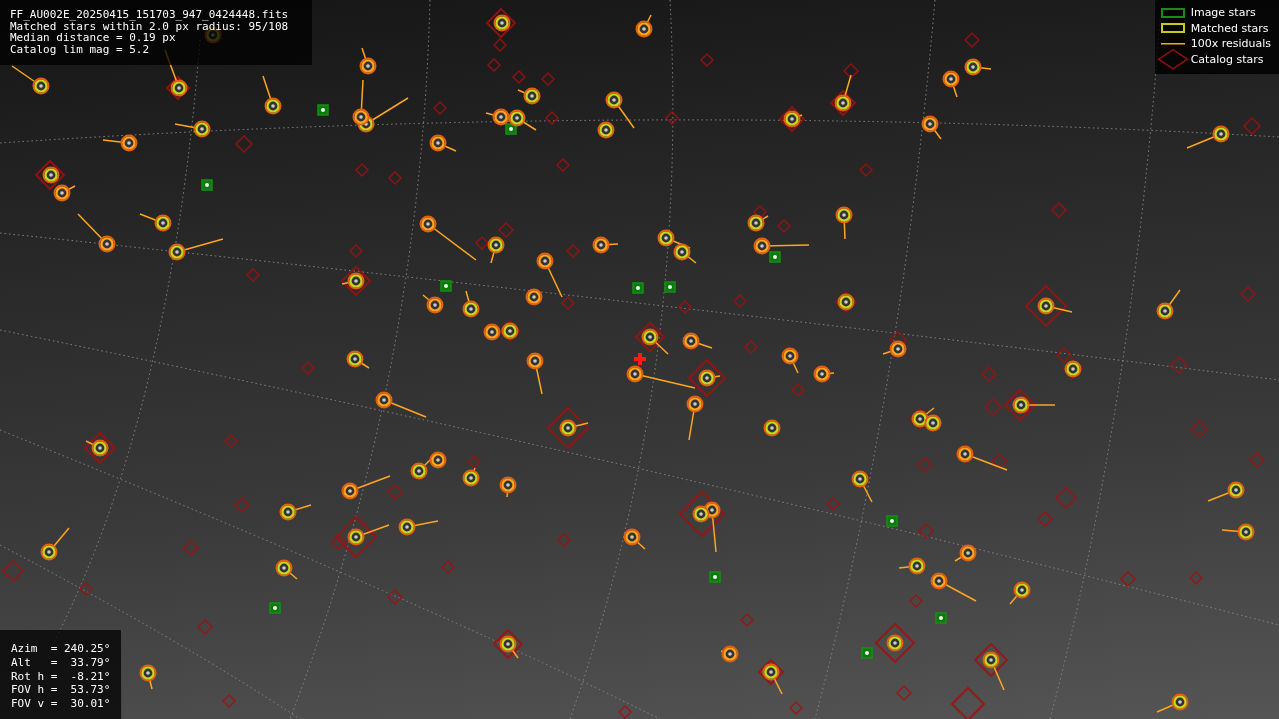 The image size is (1279, 719). What do you see at coordinates (1172, 43) in the screenshot?
I see `line-swatch-icon` at bounding box center [1172, 43].